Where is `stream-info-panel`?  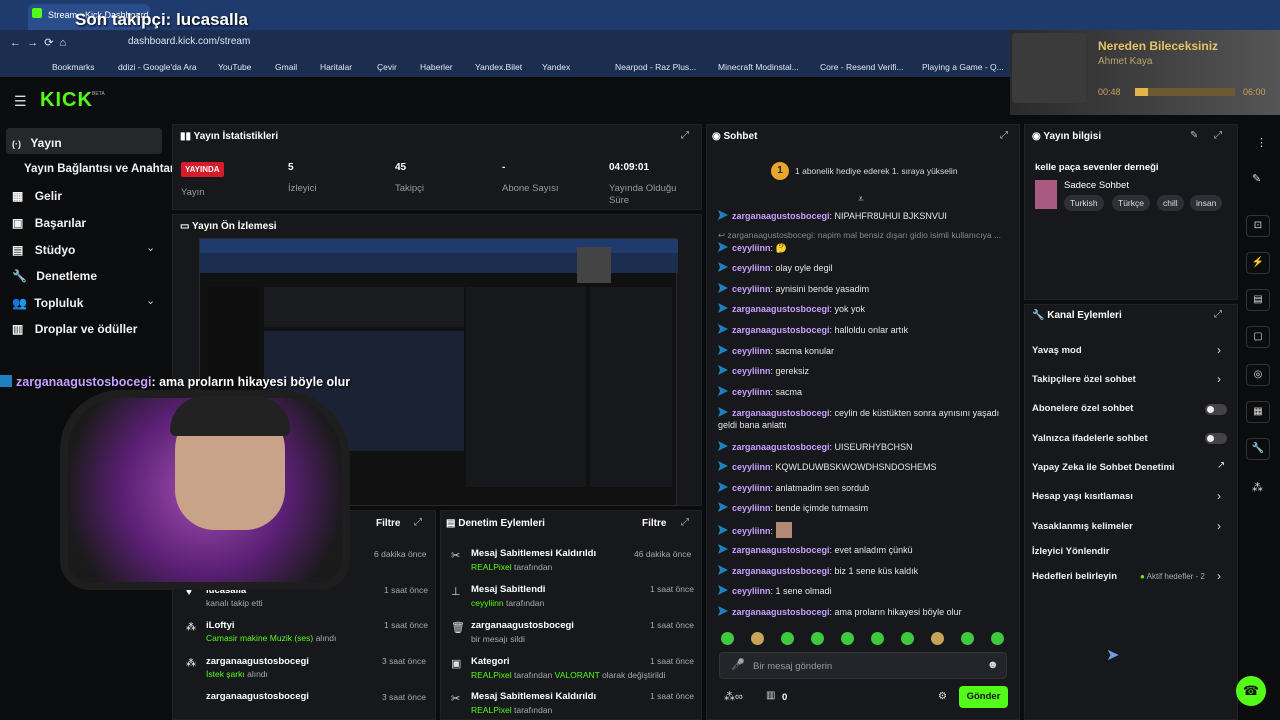
stream-info-panel is located at coordinates (1131, 212).